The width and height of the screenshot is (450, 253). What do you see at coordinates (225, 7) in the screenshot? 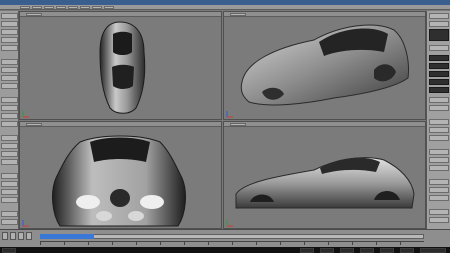
I see `main-toolbar` at bounding box center [225, 7].